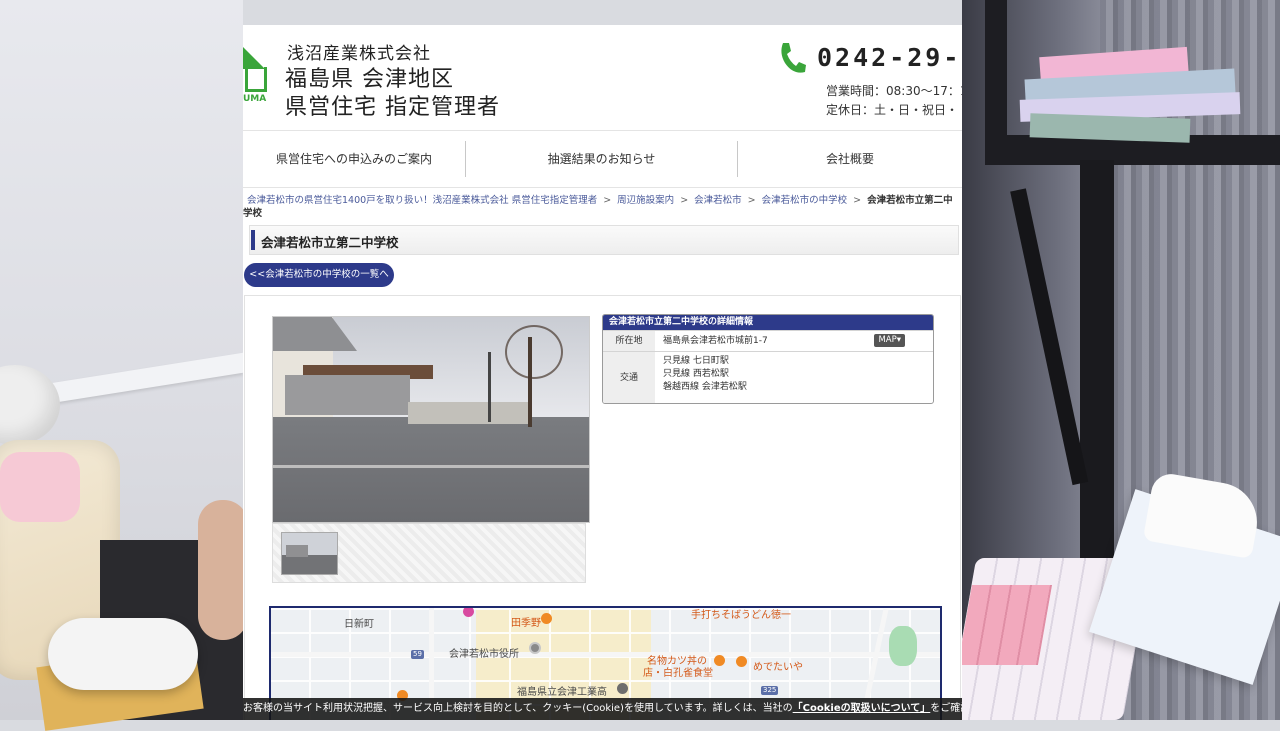 The height and width of the screenshot is (731, 1280). I want to click on breadcrumb-facilities: 周辺施設案内, so click(645, 200).